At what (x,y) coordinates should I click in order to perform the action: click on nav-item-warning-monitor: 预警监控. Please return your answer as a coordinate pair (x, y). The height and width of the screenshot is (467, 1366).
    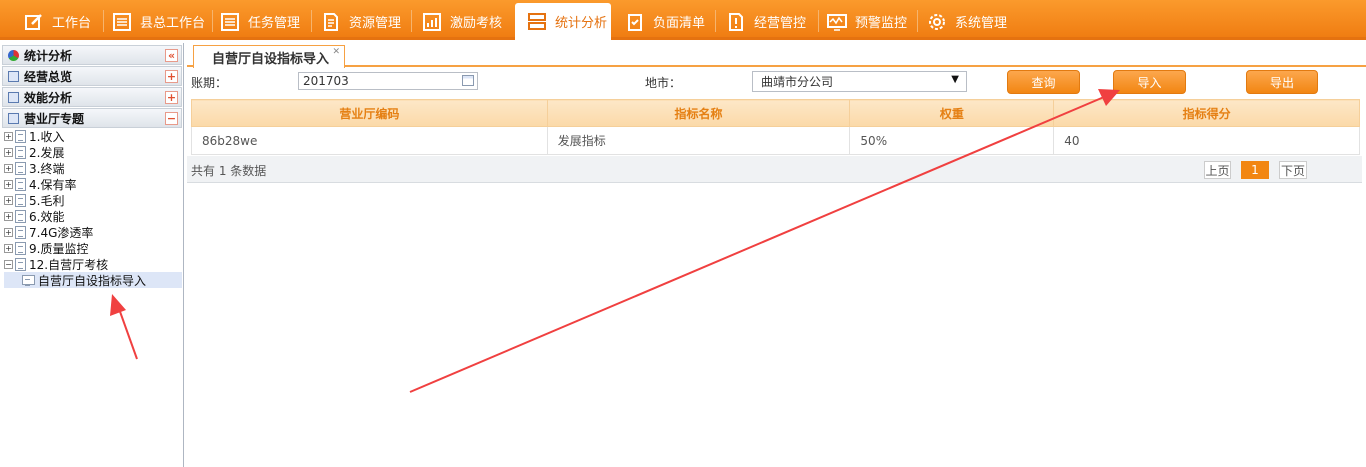
    Looking at the image, I should click on (865, 21).